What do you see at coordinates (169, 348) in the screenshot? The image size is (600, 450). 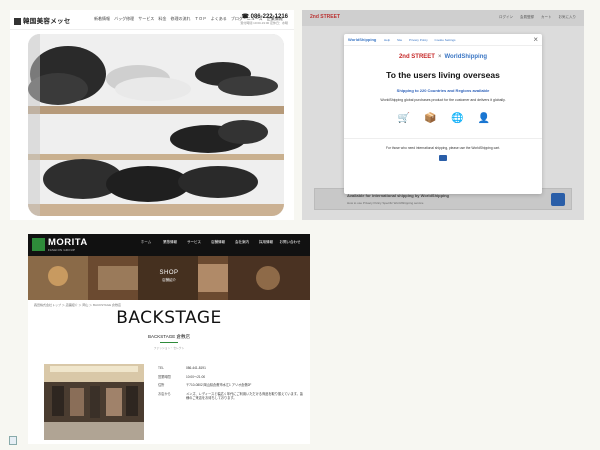 I see `store-category: ファッション・セレクト` at bounding box center [169, 348].